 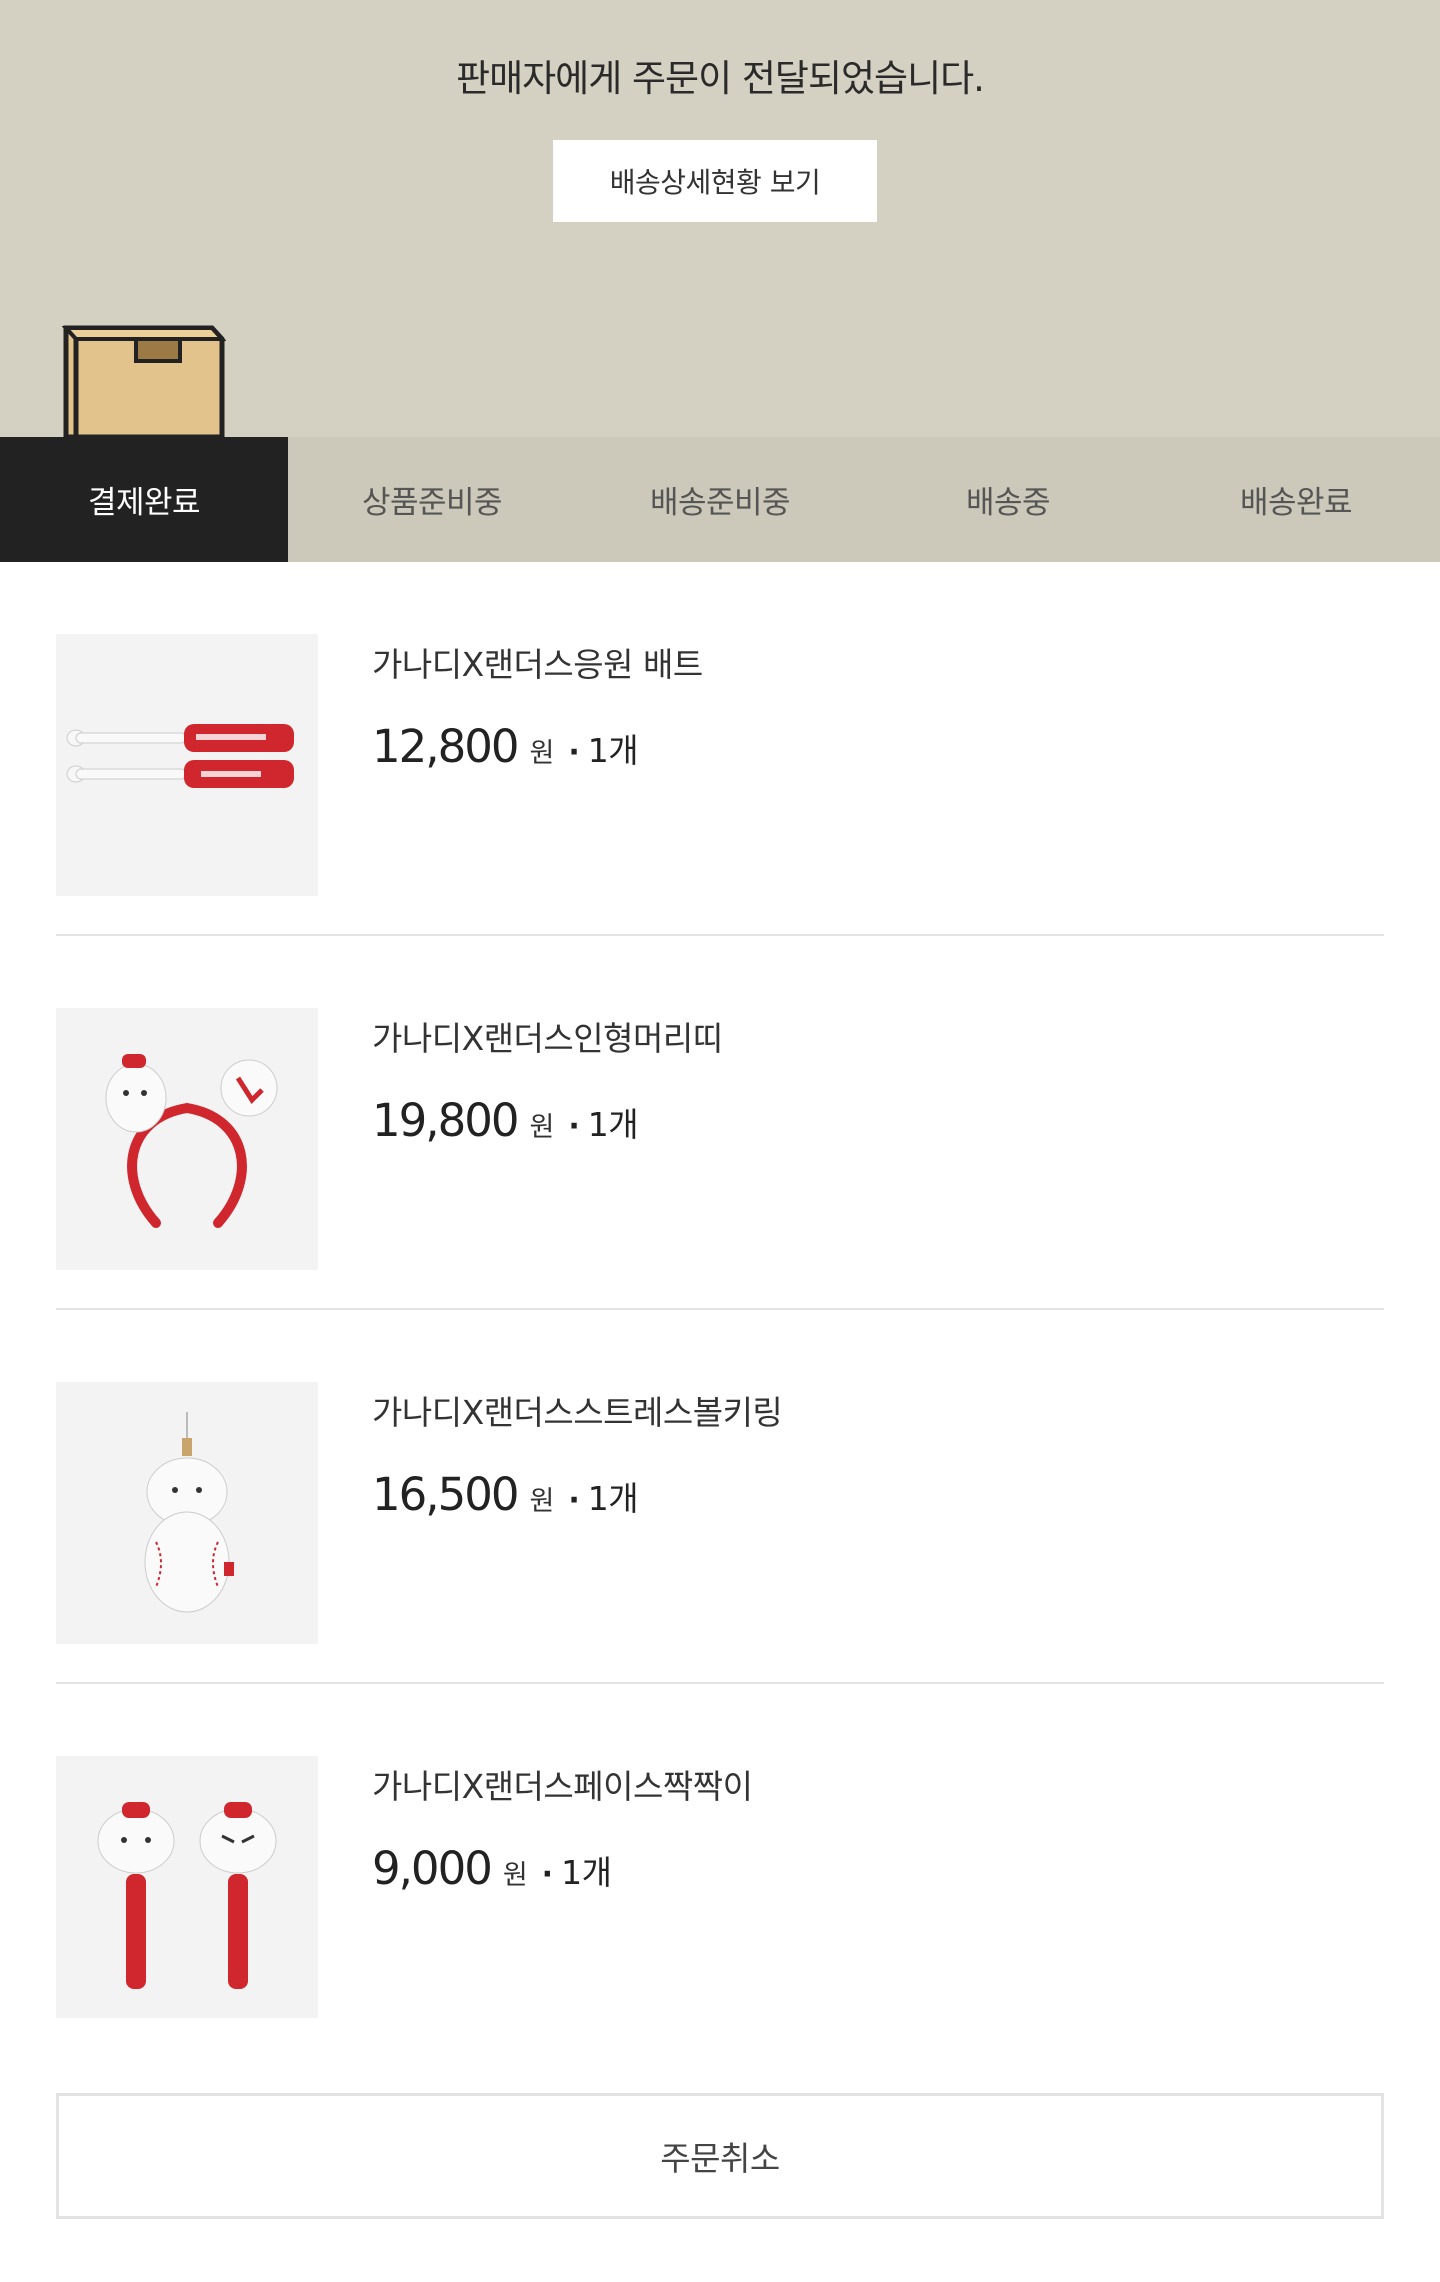 What do you see at coordinates (537, 662) in the screenshot?
I see `product-name: 가나디X랜더스응원 배트` at bounding box center [537, 662].